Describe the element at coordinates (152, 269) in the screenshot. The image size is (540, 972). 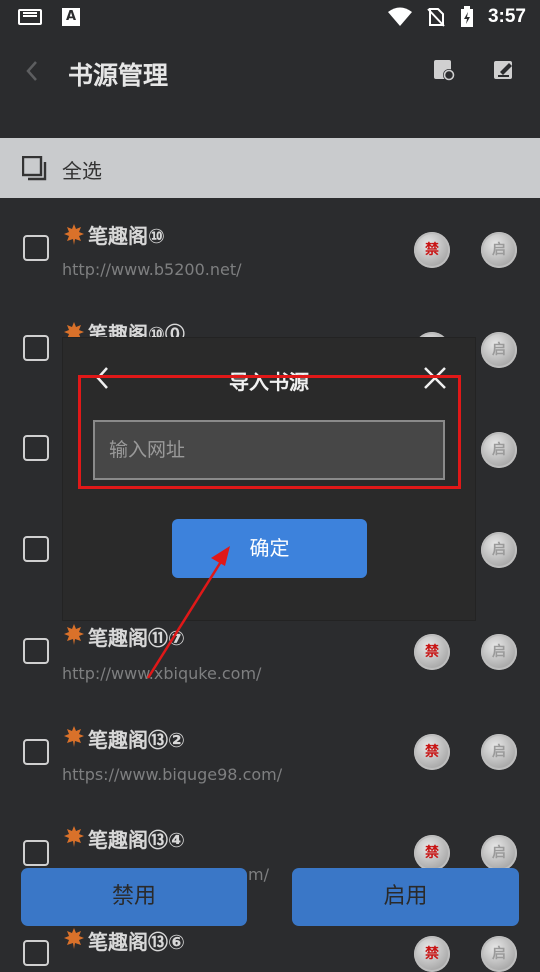
I see `source-url: http://www.b5200.net/` at that location.